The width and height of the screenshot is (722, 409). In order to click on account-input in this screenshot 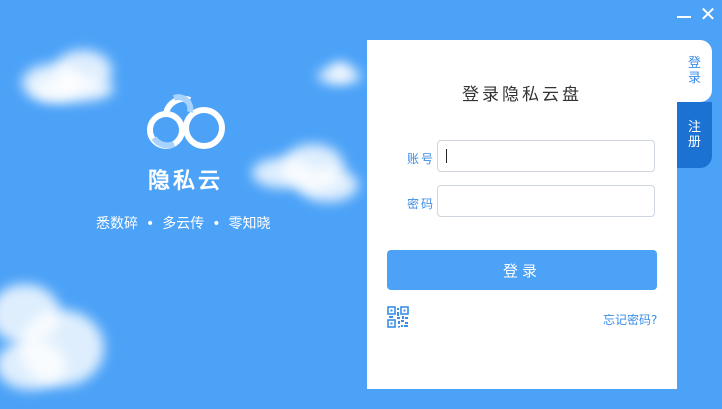, I will do `click(546, 156)`.